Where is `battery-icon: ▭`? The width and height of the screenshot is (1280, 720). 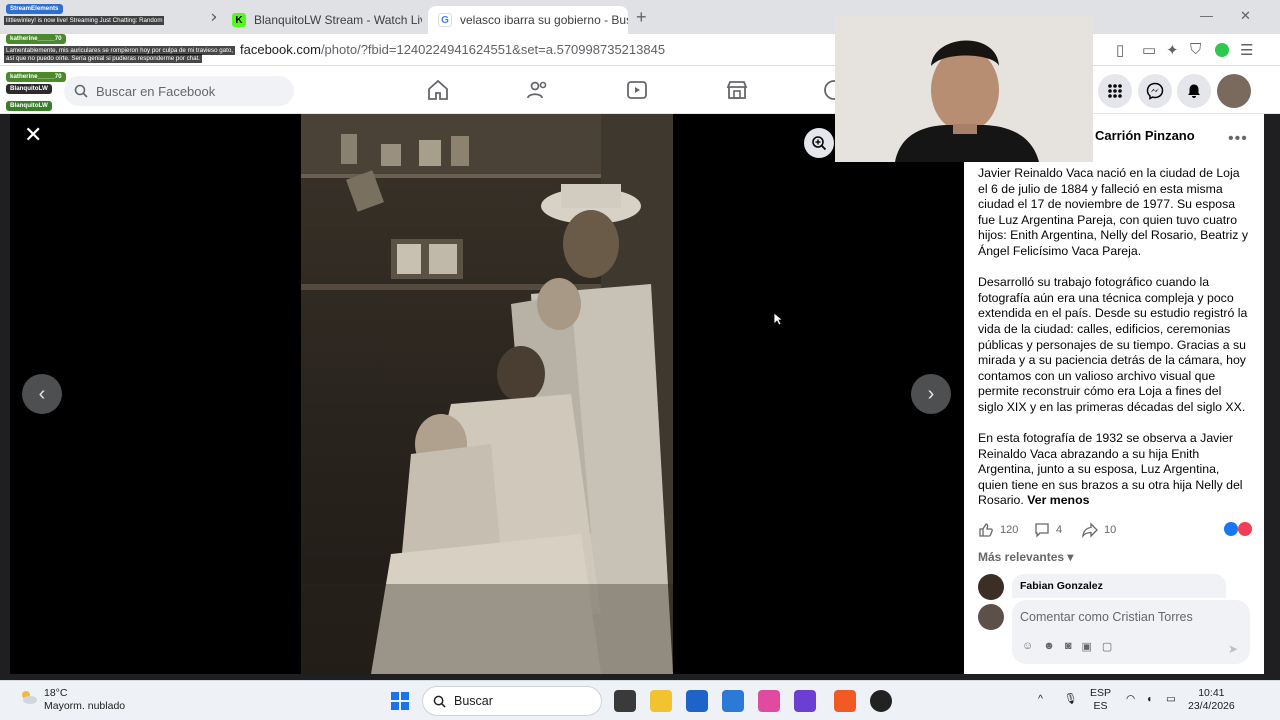
battery-icon: ▭ is located at coordinates (1171, 699).